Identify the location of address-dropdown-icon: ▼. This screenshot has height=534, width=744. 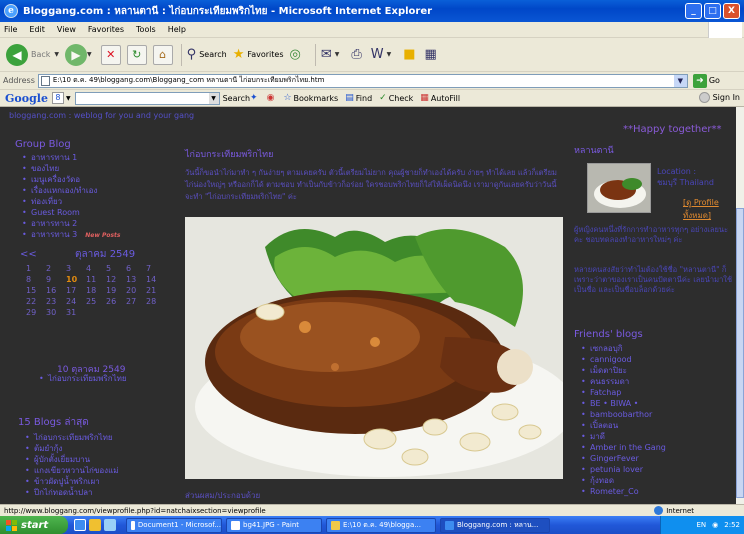
(680, 80).